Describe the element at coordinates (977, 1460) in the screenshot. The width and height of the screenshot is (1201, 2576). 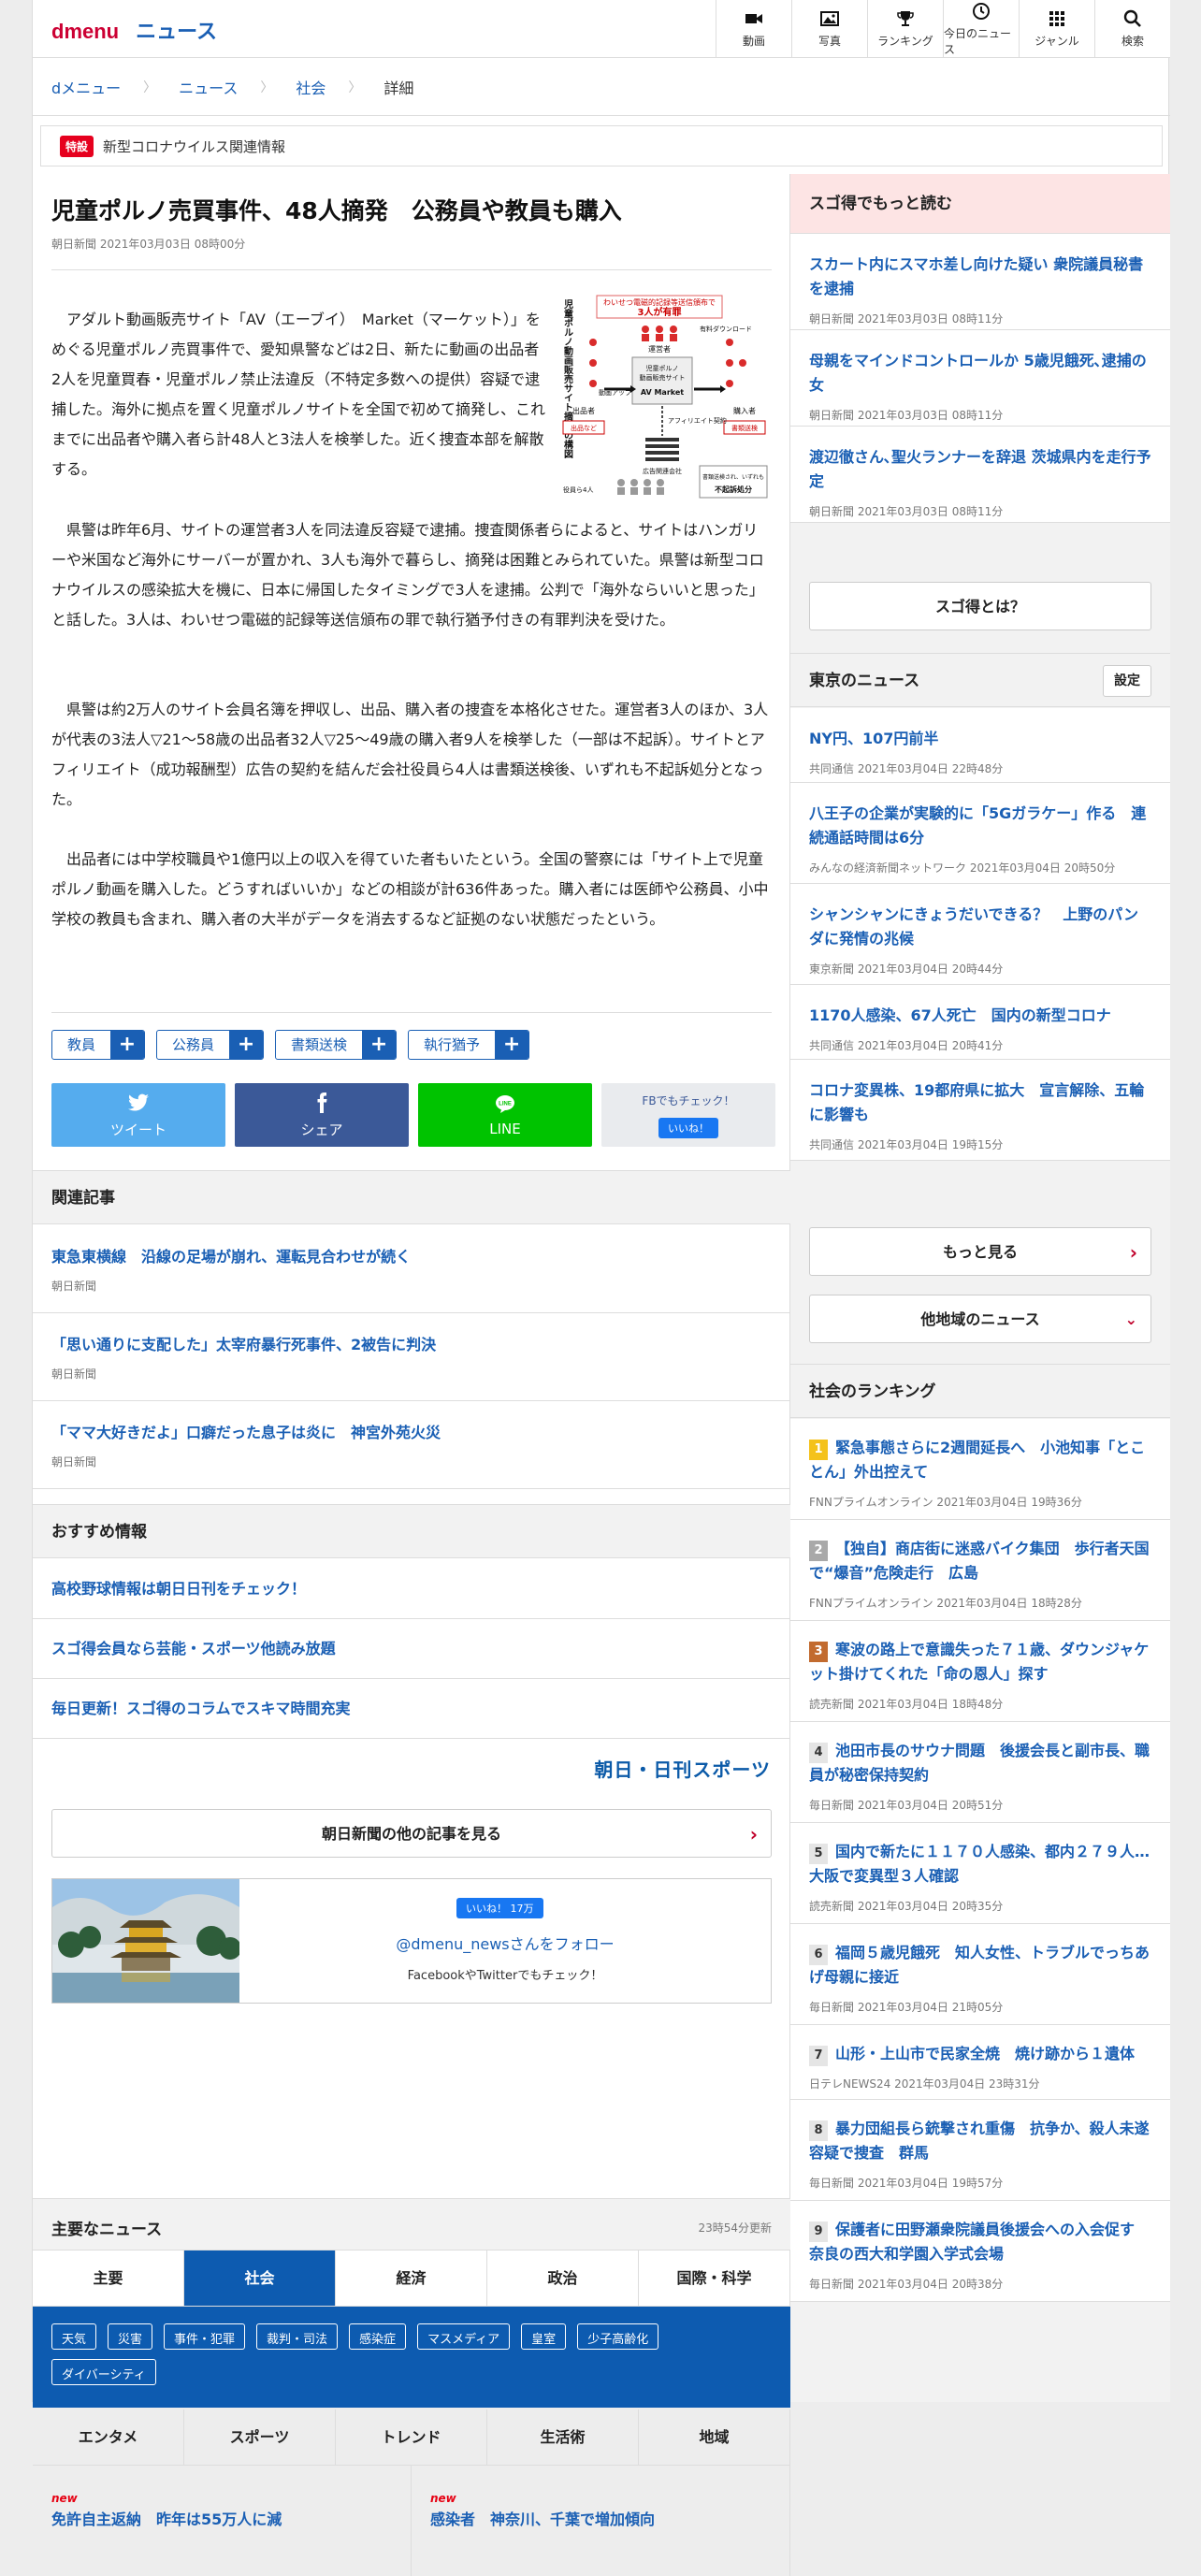
I see `ranking-title: 緊急事態さらに2週間延長へ 小池知事「とことん」外出控えて` at that location.